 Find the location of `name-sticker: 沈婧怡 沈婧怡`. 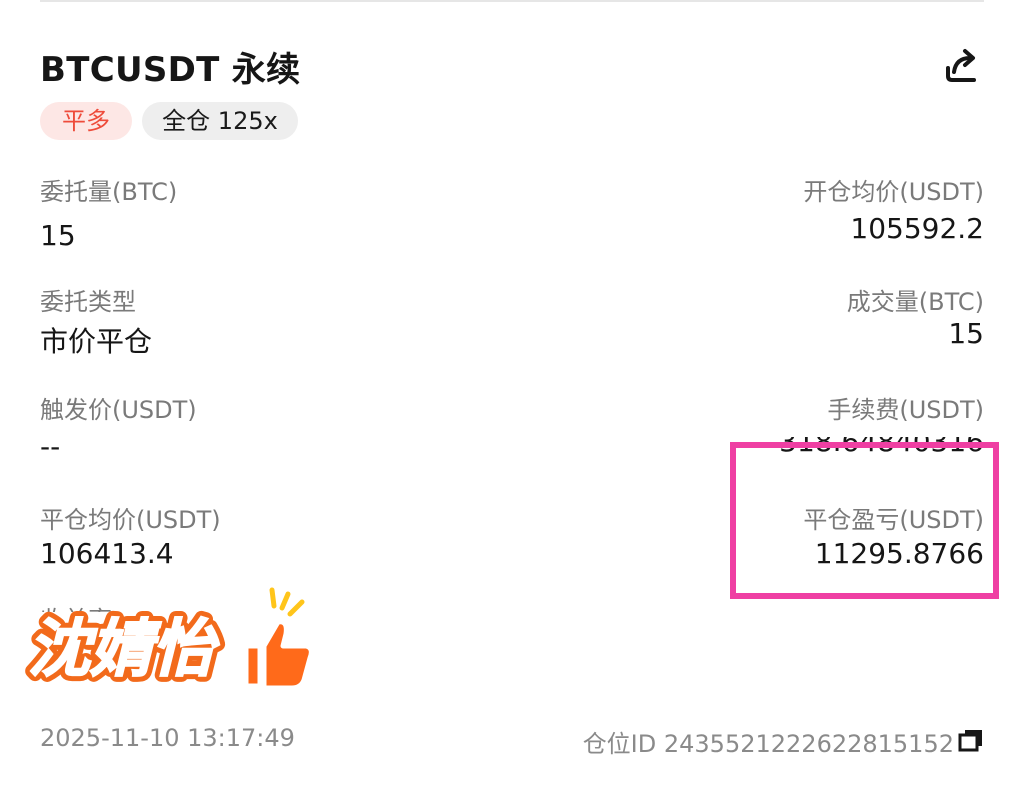

name-sticker: 沈婧怡 沈婧怡 is located at coordinates (170, 637).